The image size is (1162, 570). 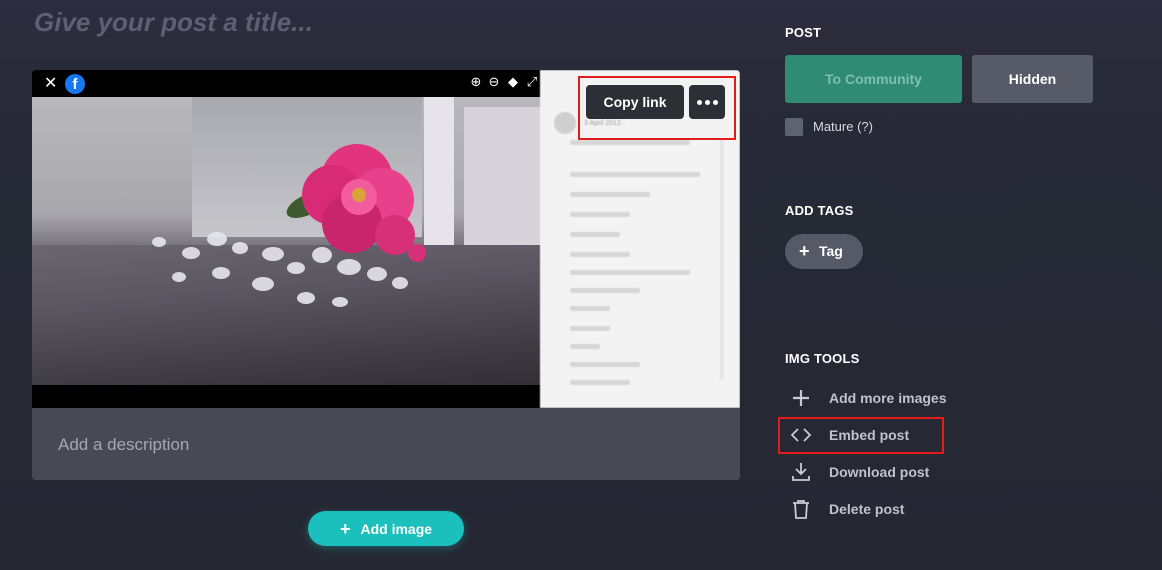 What do you see at coordinates (396, 529) in the screenshot?
I see `add-image-label: Add image` at bounding box center [396, 529].